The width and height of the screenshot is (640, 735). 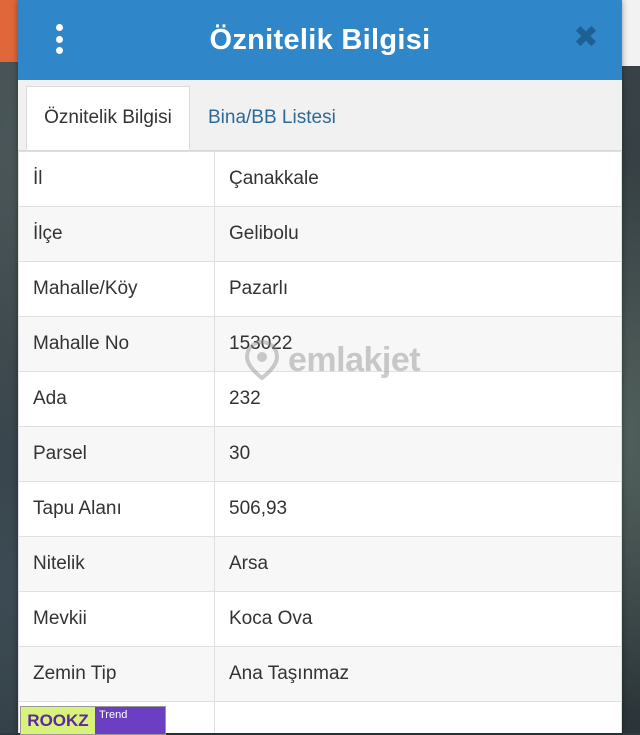 I want to click on table-row: Mevkii Koca Ova, so click(x=320, y=619).